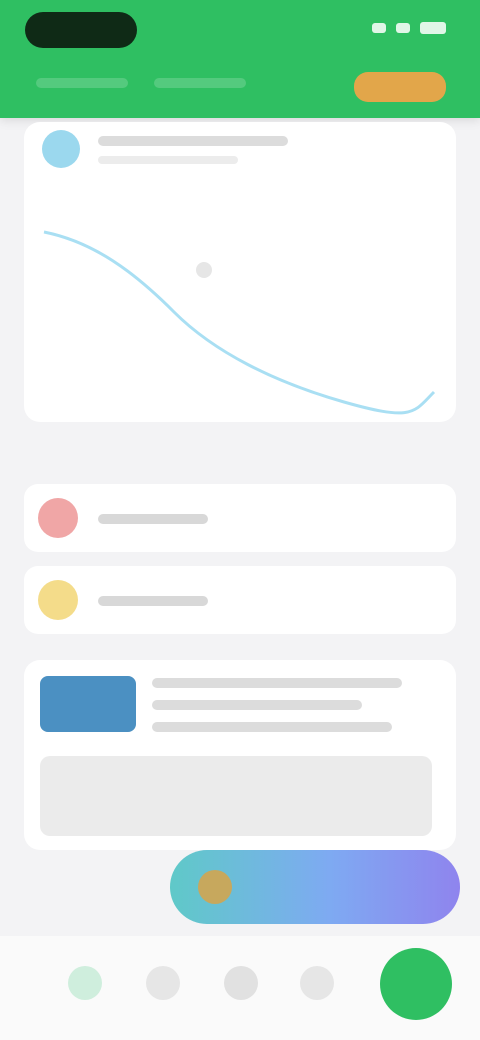  I want to click on red-status-icon, so click(58, 518).